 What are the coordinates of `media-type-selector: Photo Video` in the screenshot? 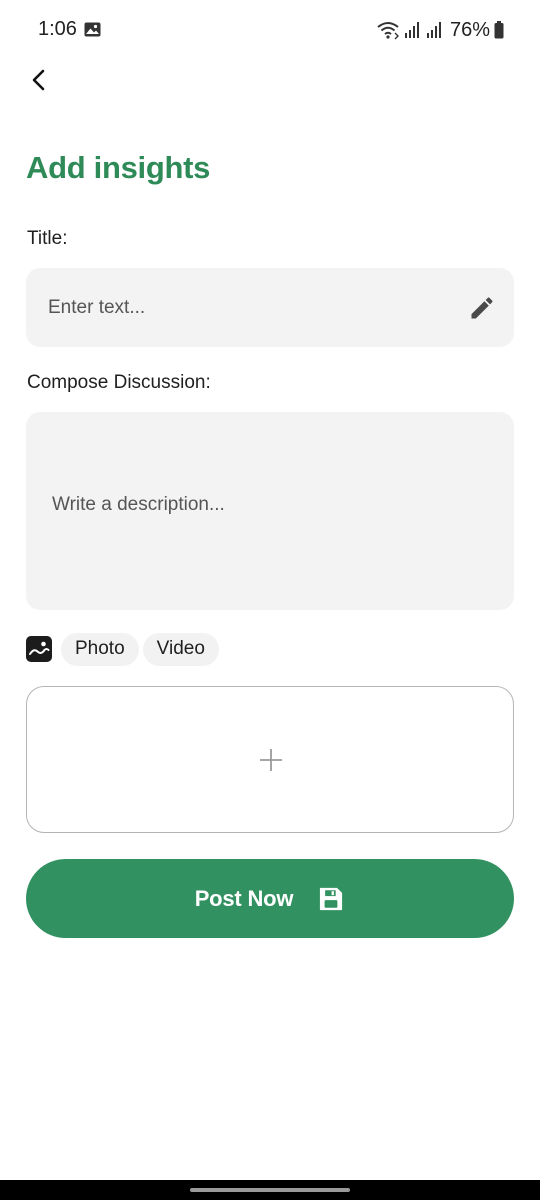 It's located at (124, 649).